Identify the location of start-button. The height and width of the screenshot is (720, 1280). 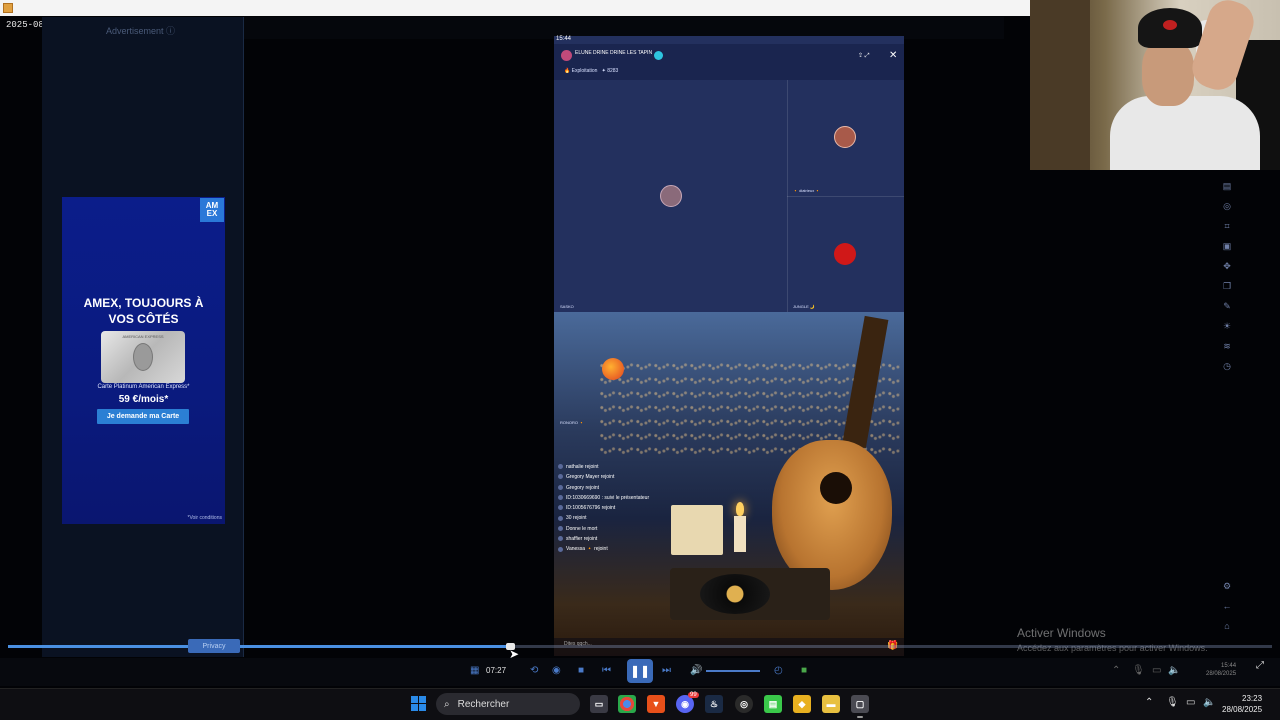
(419, 704).